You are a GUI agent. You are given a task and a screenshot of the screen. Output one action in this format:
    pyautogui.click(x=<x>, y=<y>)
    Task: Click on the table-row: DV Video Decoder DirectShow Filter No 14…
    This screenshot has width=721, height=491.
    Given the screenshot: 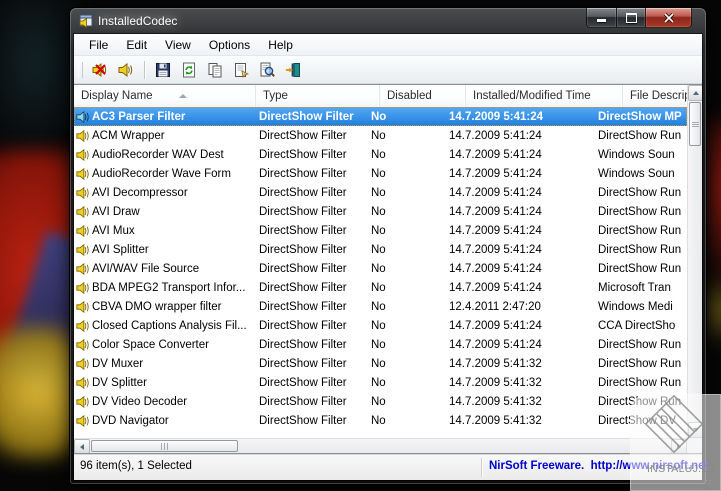 What is the action you would take?
    pyautogui.click(x=380, y=401)
    